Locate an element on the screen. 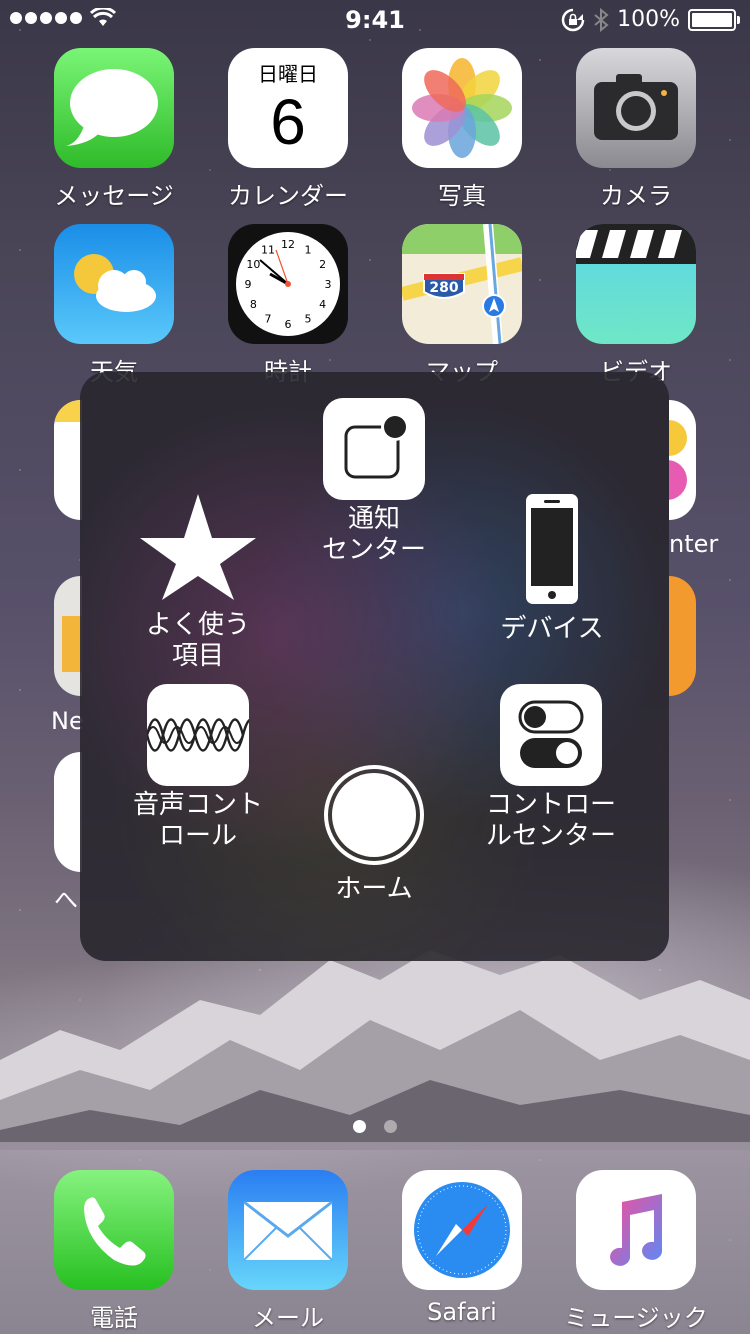 This screenshot has width=750, height=1334. voice-control-label: 音声コント ロール is located at coordinates (197, 820).